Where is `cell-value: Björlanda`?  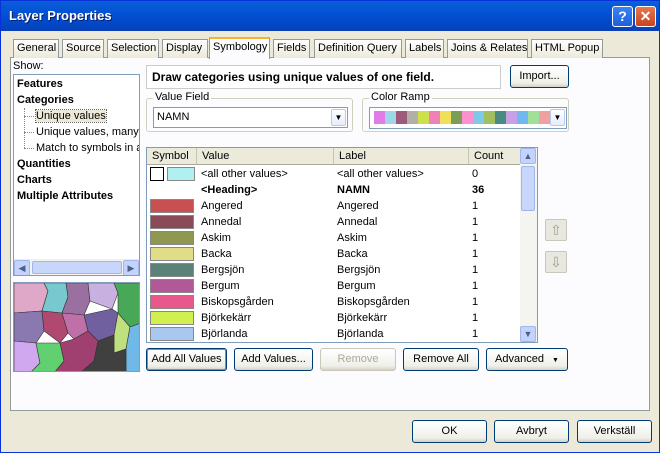 cell-value: Björlanda is located at coordinates (224, 334).